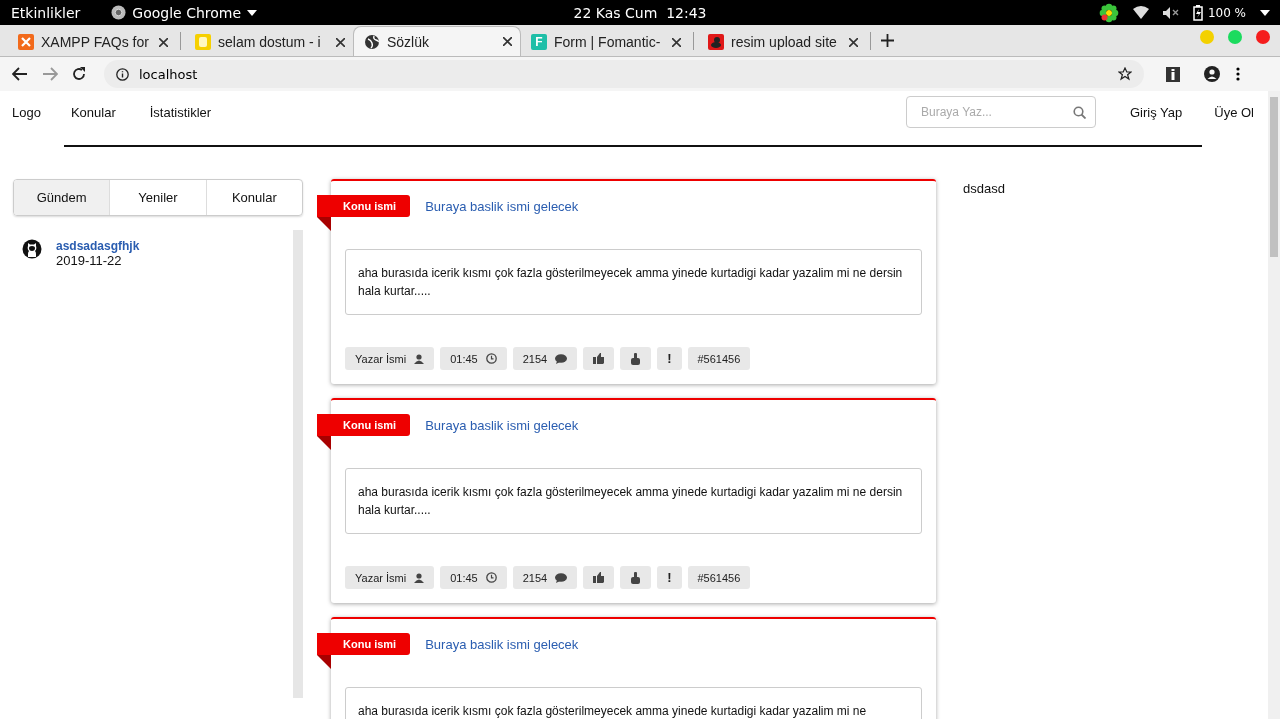 The height and width of the screenshot is (719, 1280). Describe the element at coordinates (1140, 12) in the screenshot. I see `wifi-icon` at that location.